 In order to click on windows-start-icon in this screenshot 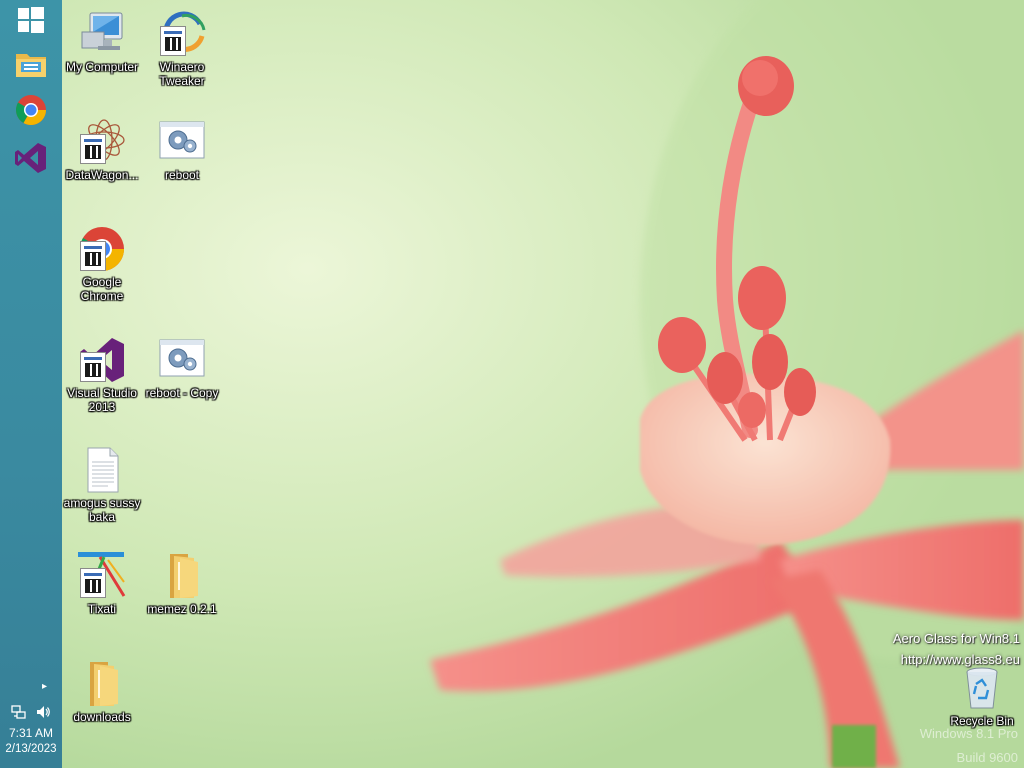, I will do `click(31, 22)`.